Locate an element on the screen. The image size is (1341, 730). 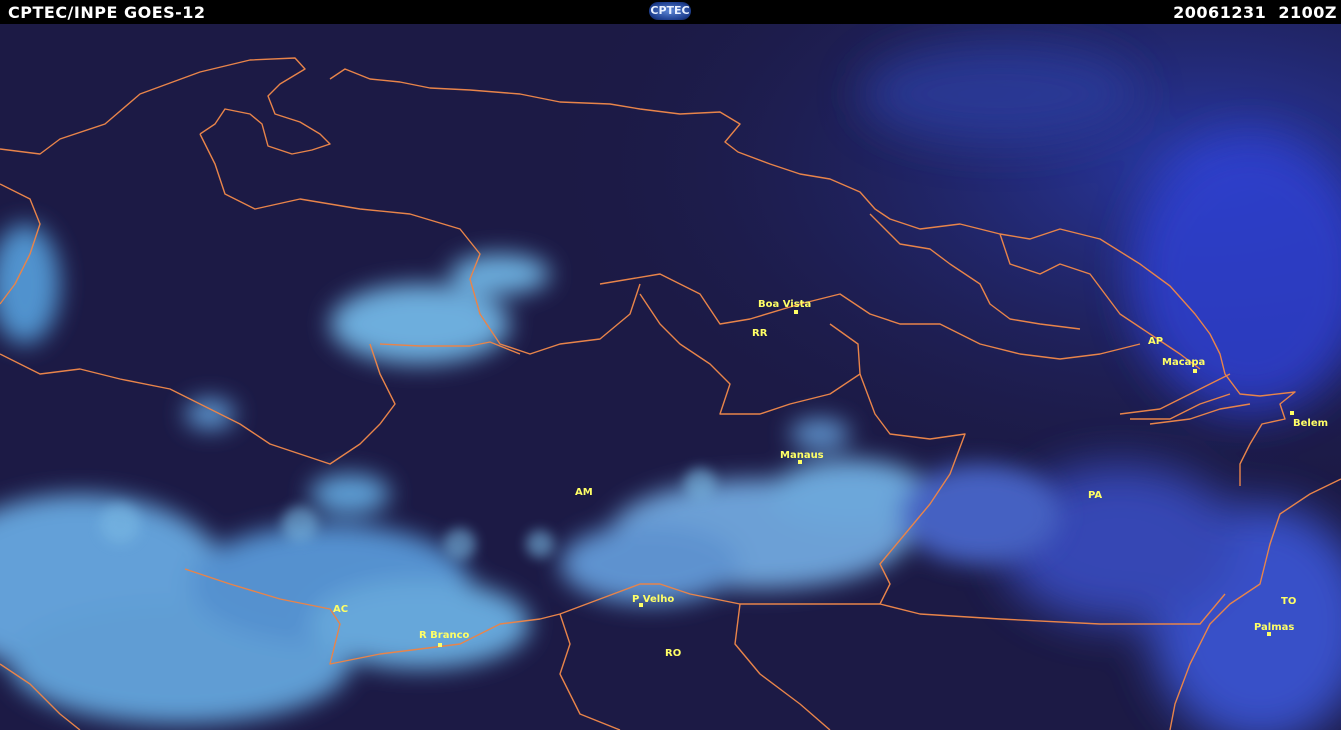
state-label-ac: AC is located at coordinates (340, 609).